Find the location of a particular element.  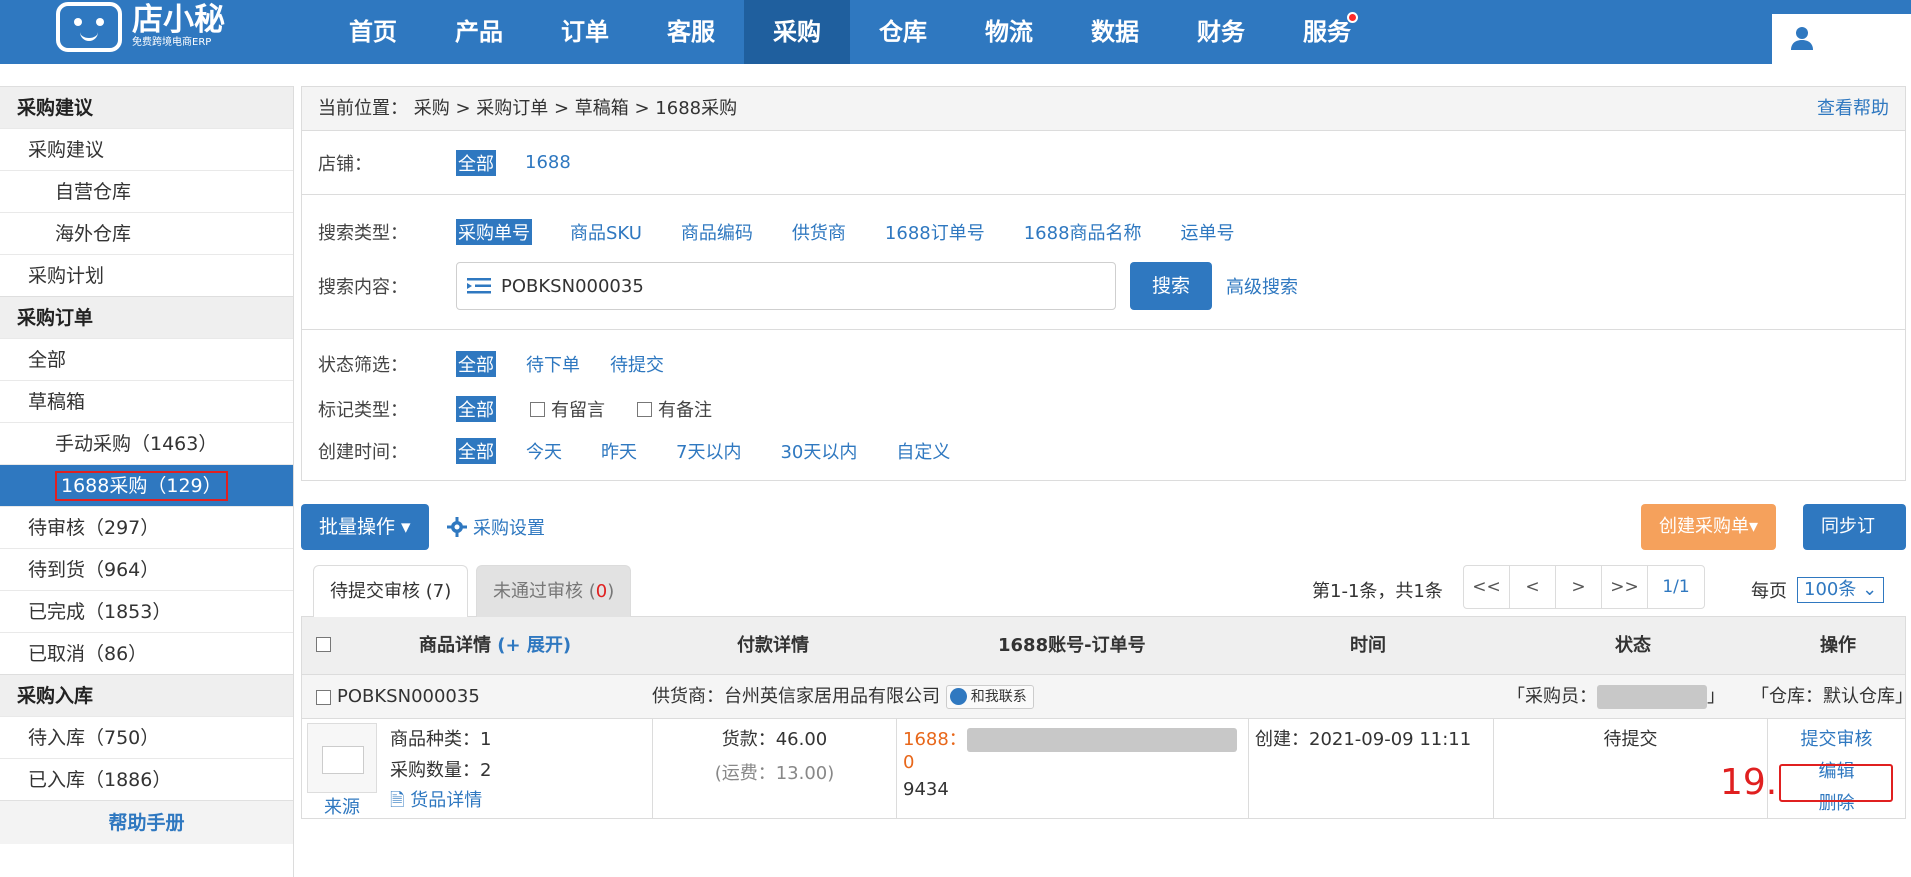

time-custom-option: 自定义 is located at coordinates (923, 451).